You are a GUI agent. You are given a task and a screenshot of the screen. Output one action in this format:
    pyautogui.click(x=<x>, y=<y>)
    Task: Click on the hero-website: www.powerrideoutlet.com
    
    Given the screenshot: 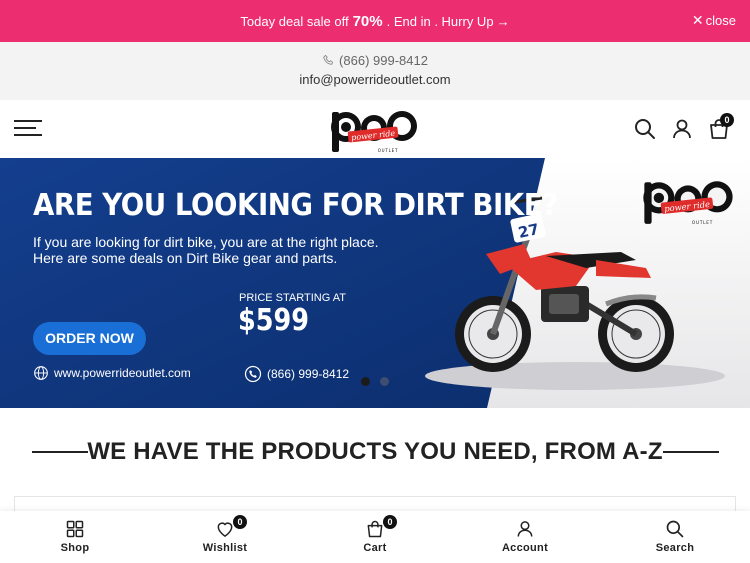 What is the action you would take?
    pyautogui.click(x=112, y=373)
    